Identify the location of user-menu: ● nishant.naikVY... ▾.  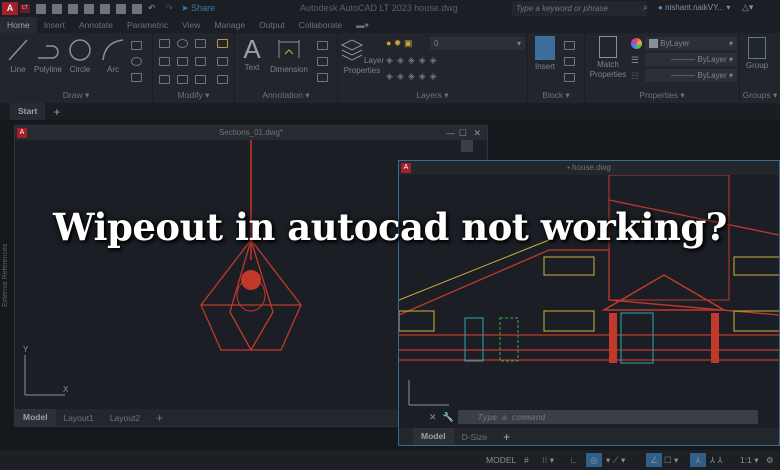
(694, 7).